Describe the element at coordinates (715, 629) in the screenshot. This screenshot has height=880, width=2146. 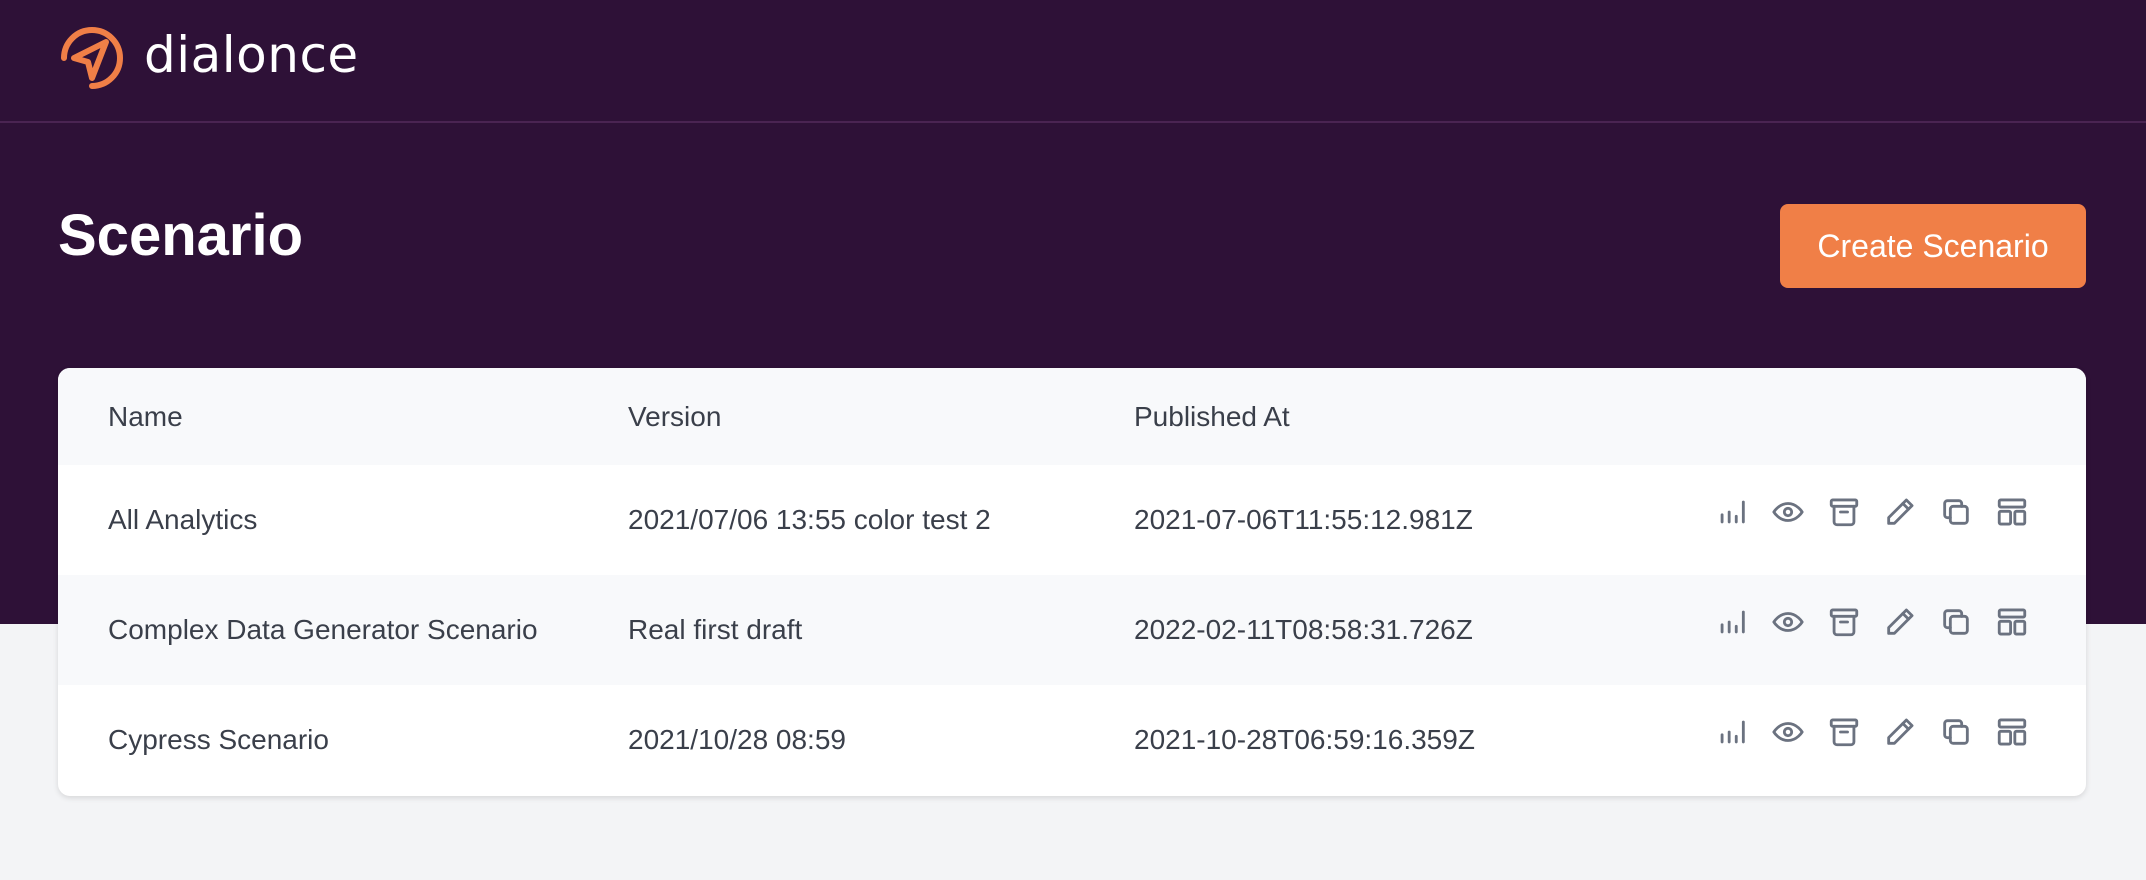
I see `scenario-version-cell: Real first draft` at that location.